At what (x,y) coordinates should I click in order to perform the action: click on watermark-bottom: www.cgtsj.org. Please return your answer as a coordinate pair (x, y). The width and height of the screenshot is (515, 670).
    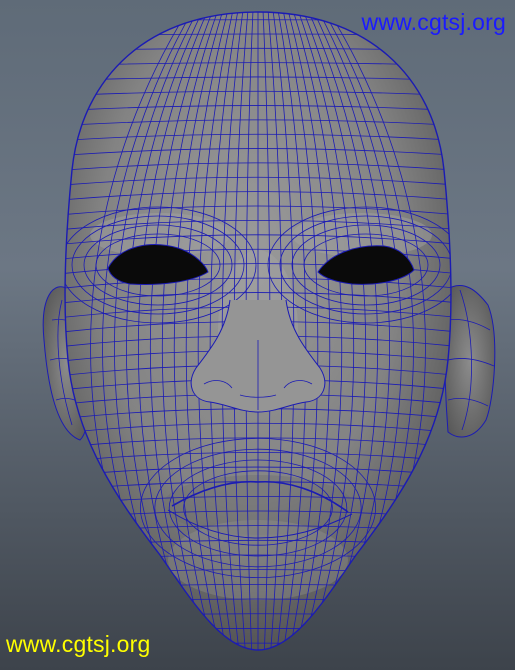
    Looking at the image, I should click on (78, 644).